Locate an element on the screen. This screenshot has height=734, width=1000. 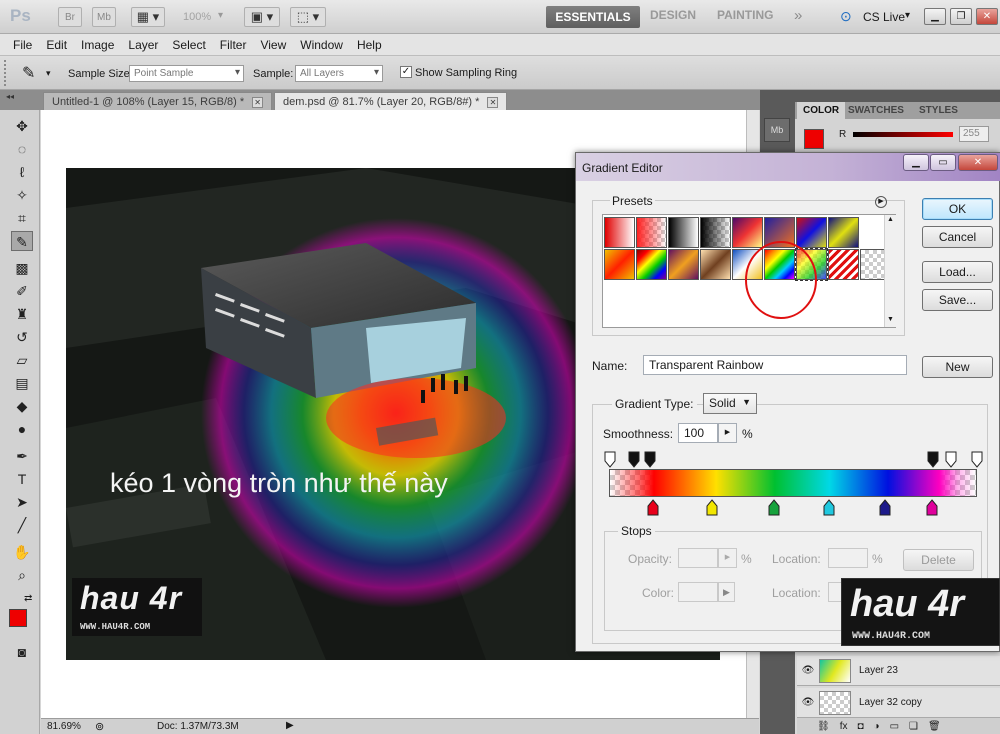
hand-tool-icon: ✋ is located at coordinates (22, 552).